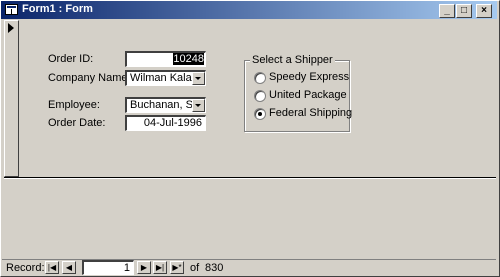 The width and height of the screenshot is (500, 277). Describe the element at coordinates (165, 105) in the screenshot. I see `employee-combo: Buchanan, Stev` at that location.